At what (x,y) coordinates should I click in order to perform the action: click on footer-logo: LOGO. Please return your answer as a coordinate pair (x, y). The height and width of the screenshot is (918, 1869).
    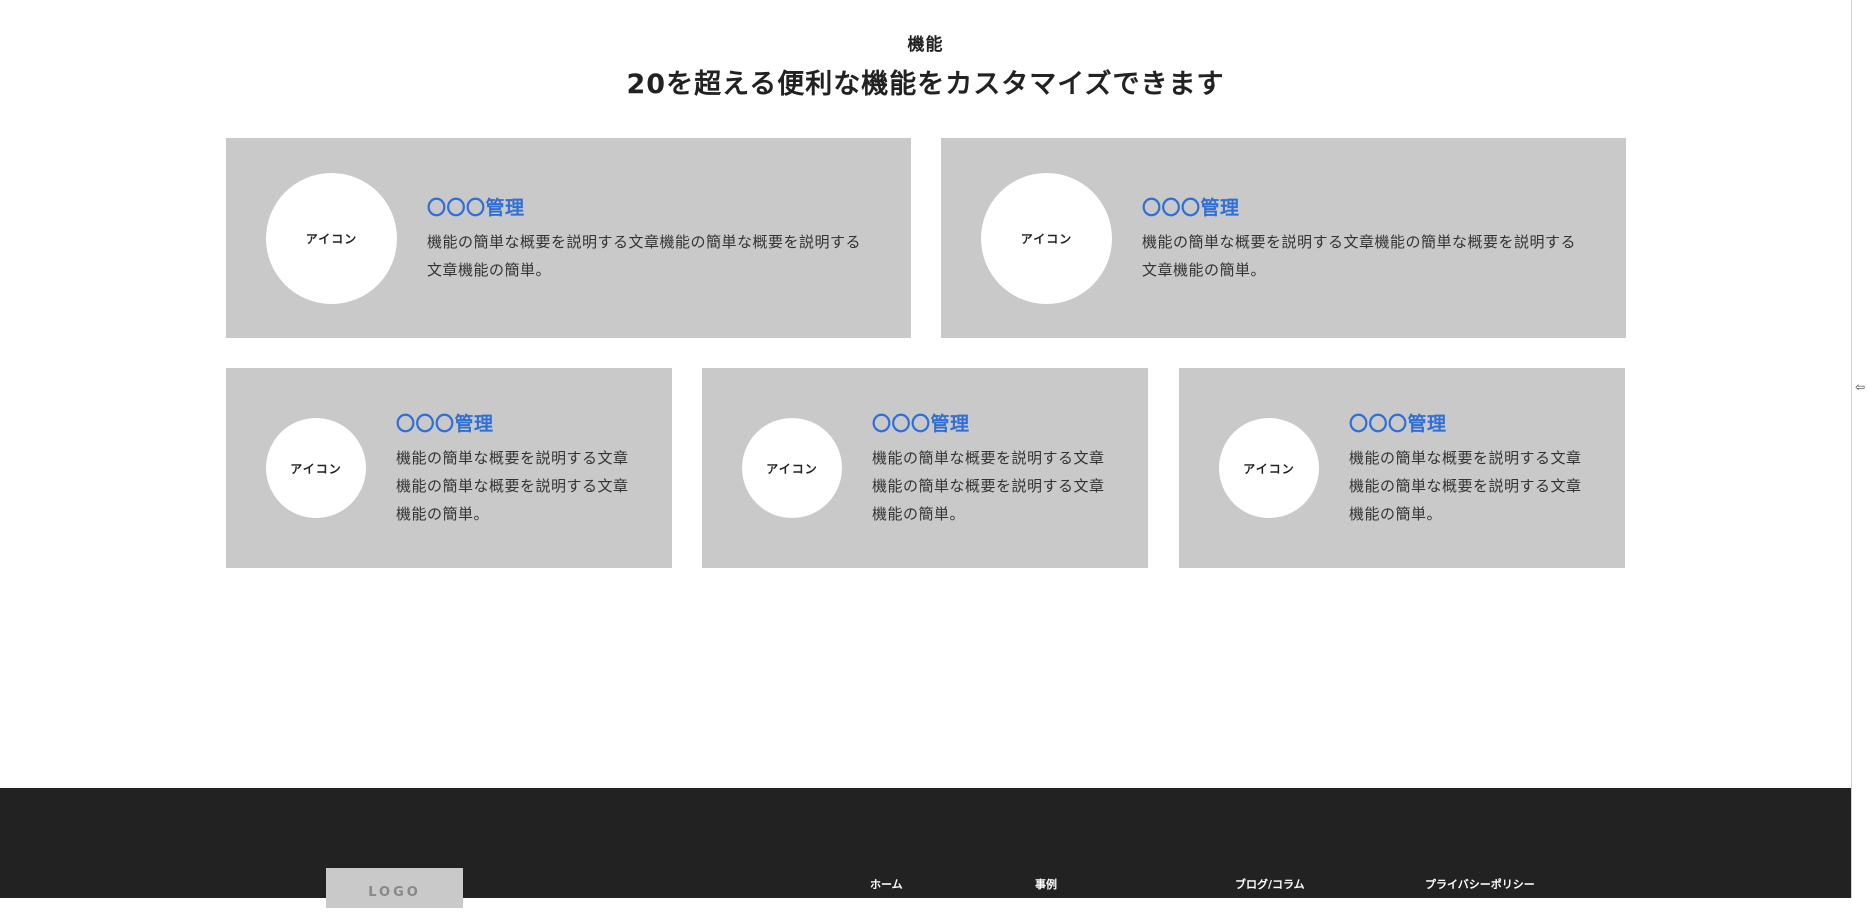
    Looking at the image, I should click on (394, 888).